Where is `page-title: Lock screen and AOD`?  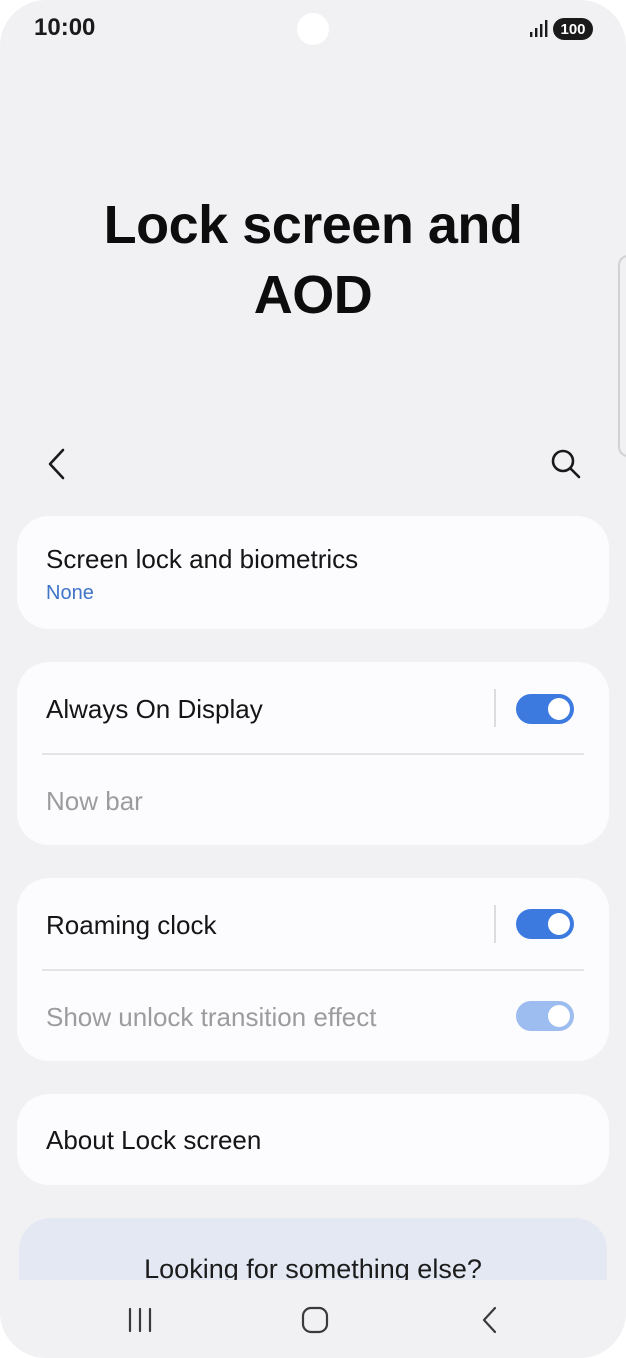
page-title: Lock screen and AOD is located at coordinates (313, 260).